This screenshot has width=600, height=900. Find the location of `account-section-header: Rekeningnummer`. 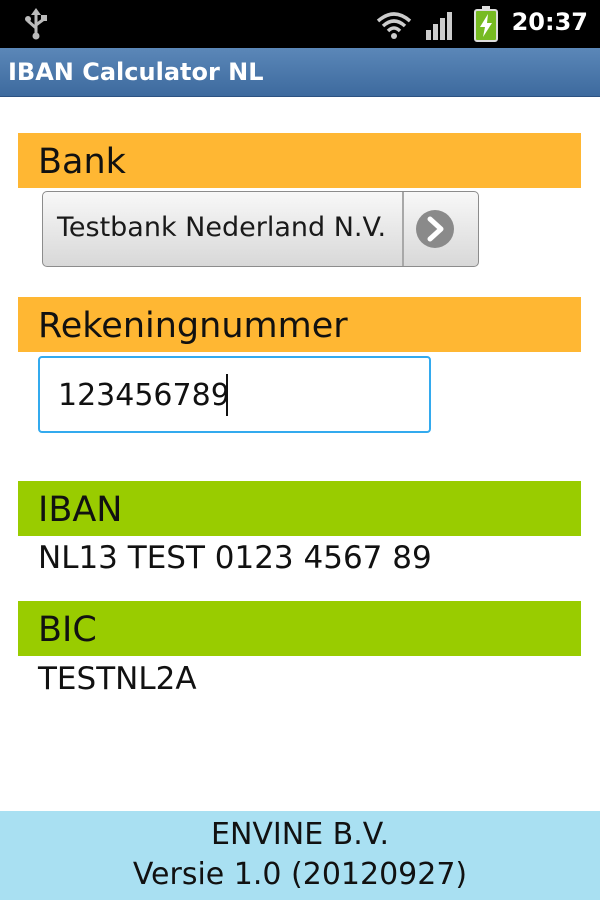

account-section-header: Rekeningnummer is located at coordinates (299, 324).